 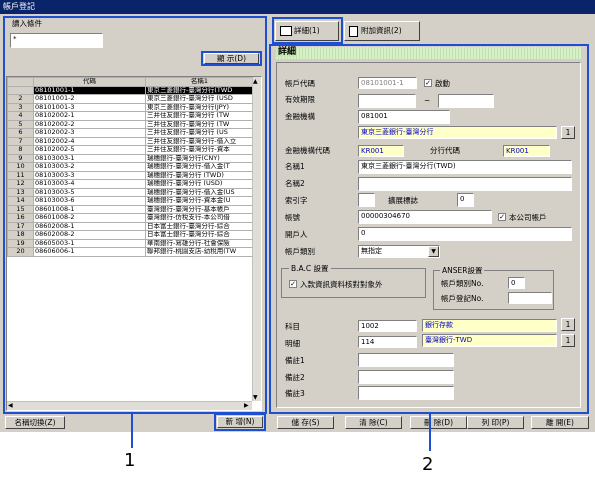 What do you see at coordinates (406, 360) in the screenshot?
I see `memo1-field` at bounding box center [406, 360].